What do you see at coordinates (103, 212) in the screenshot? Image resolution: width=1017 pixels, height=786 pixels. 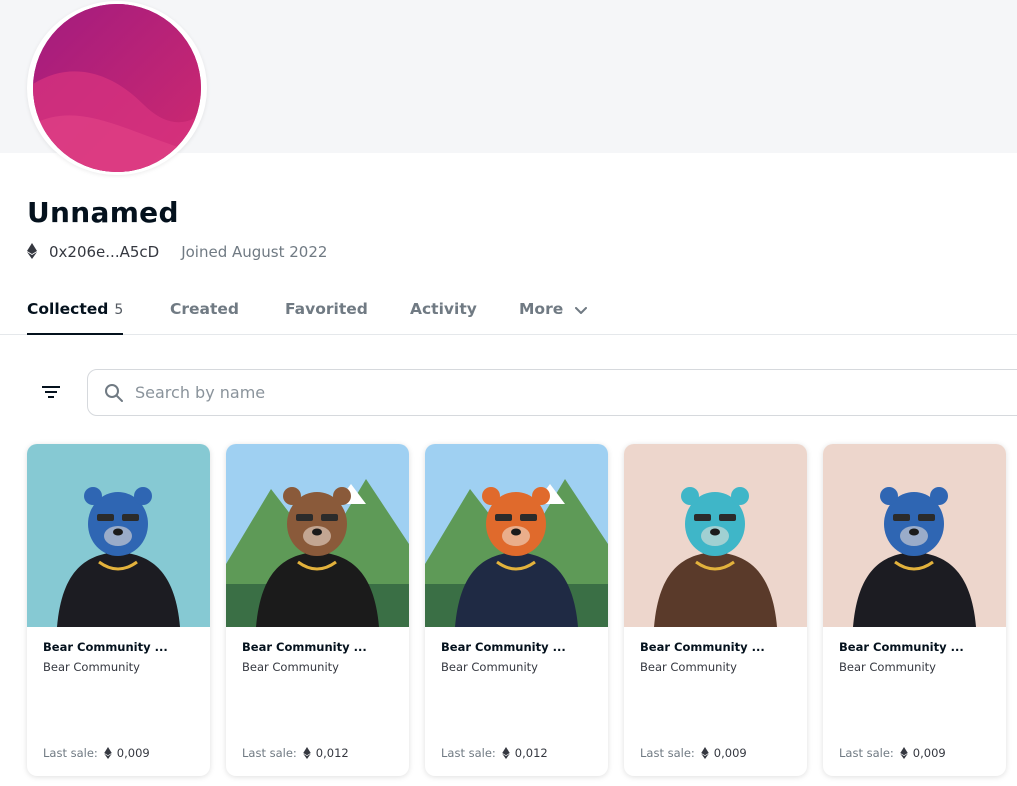 I see `profile-name: Unnamed` at bounding box center [103, 212].